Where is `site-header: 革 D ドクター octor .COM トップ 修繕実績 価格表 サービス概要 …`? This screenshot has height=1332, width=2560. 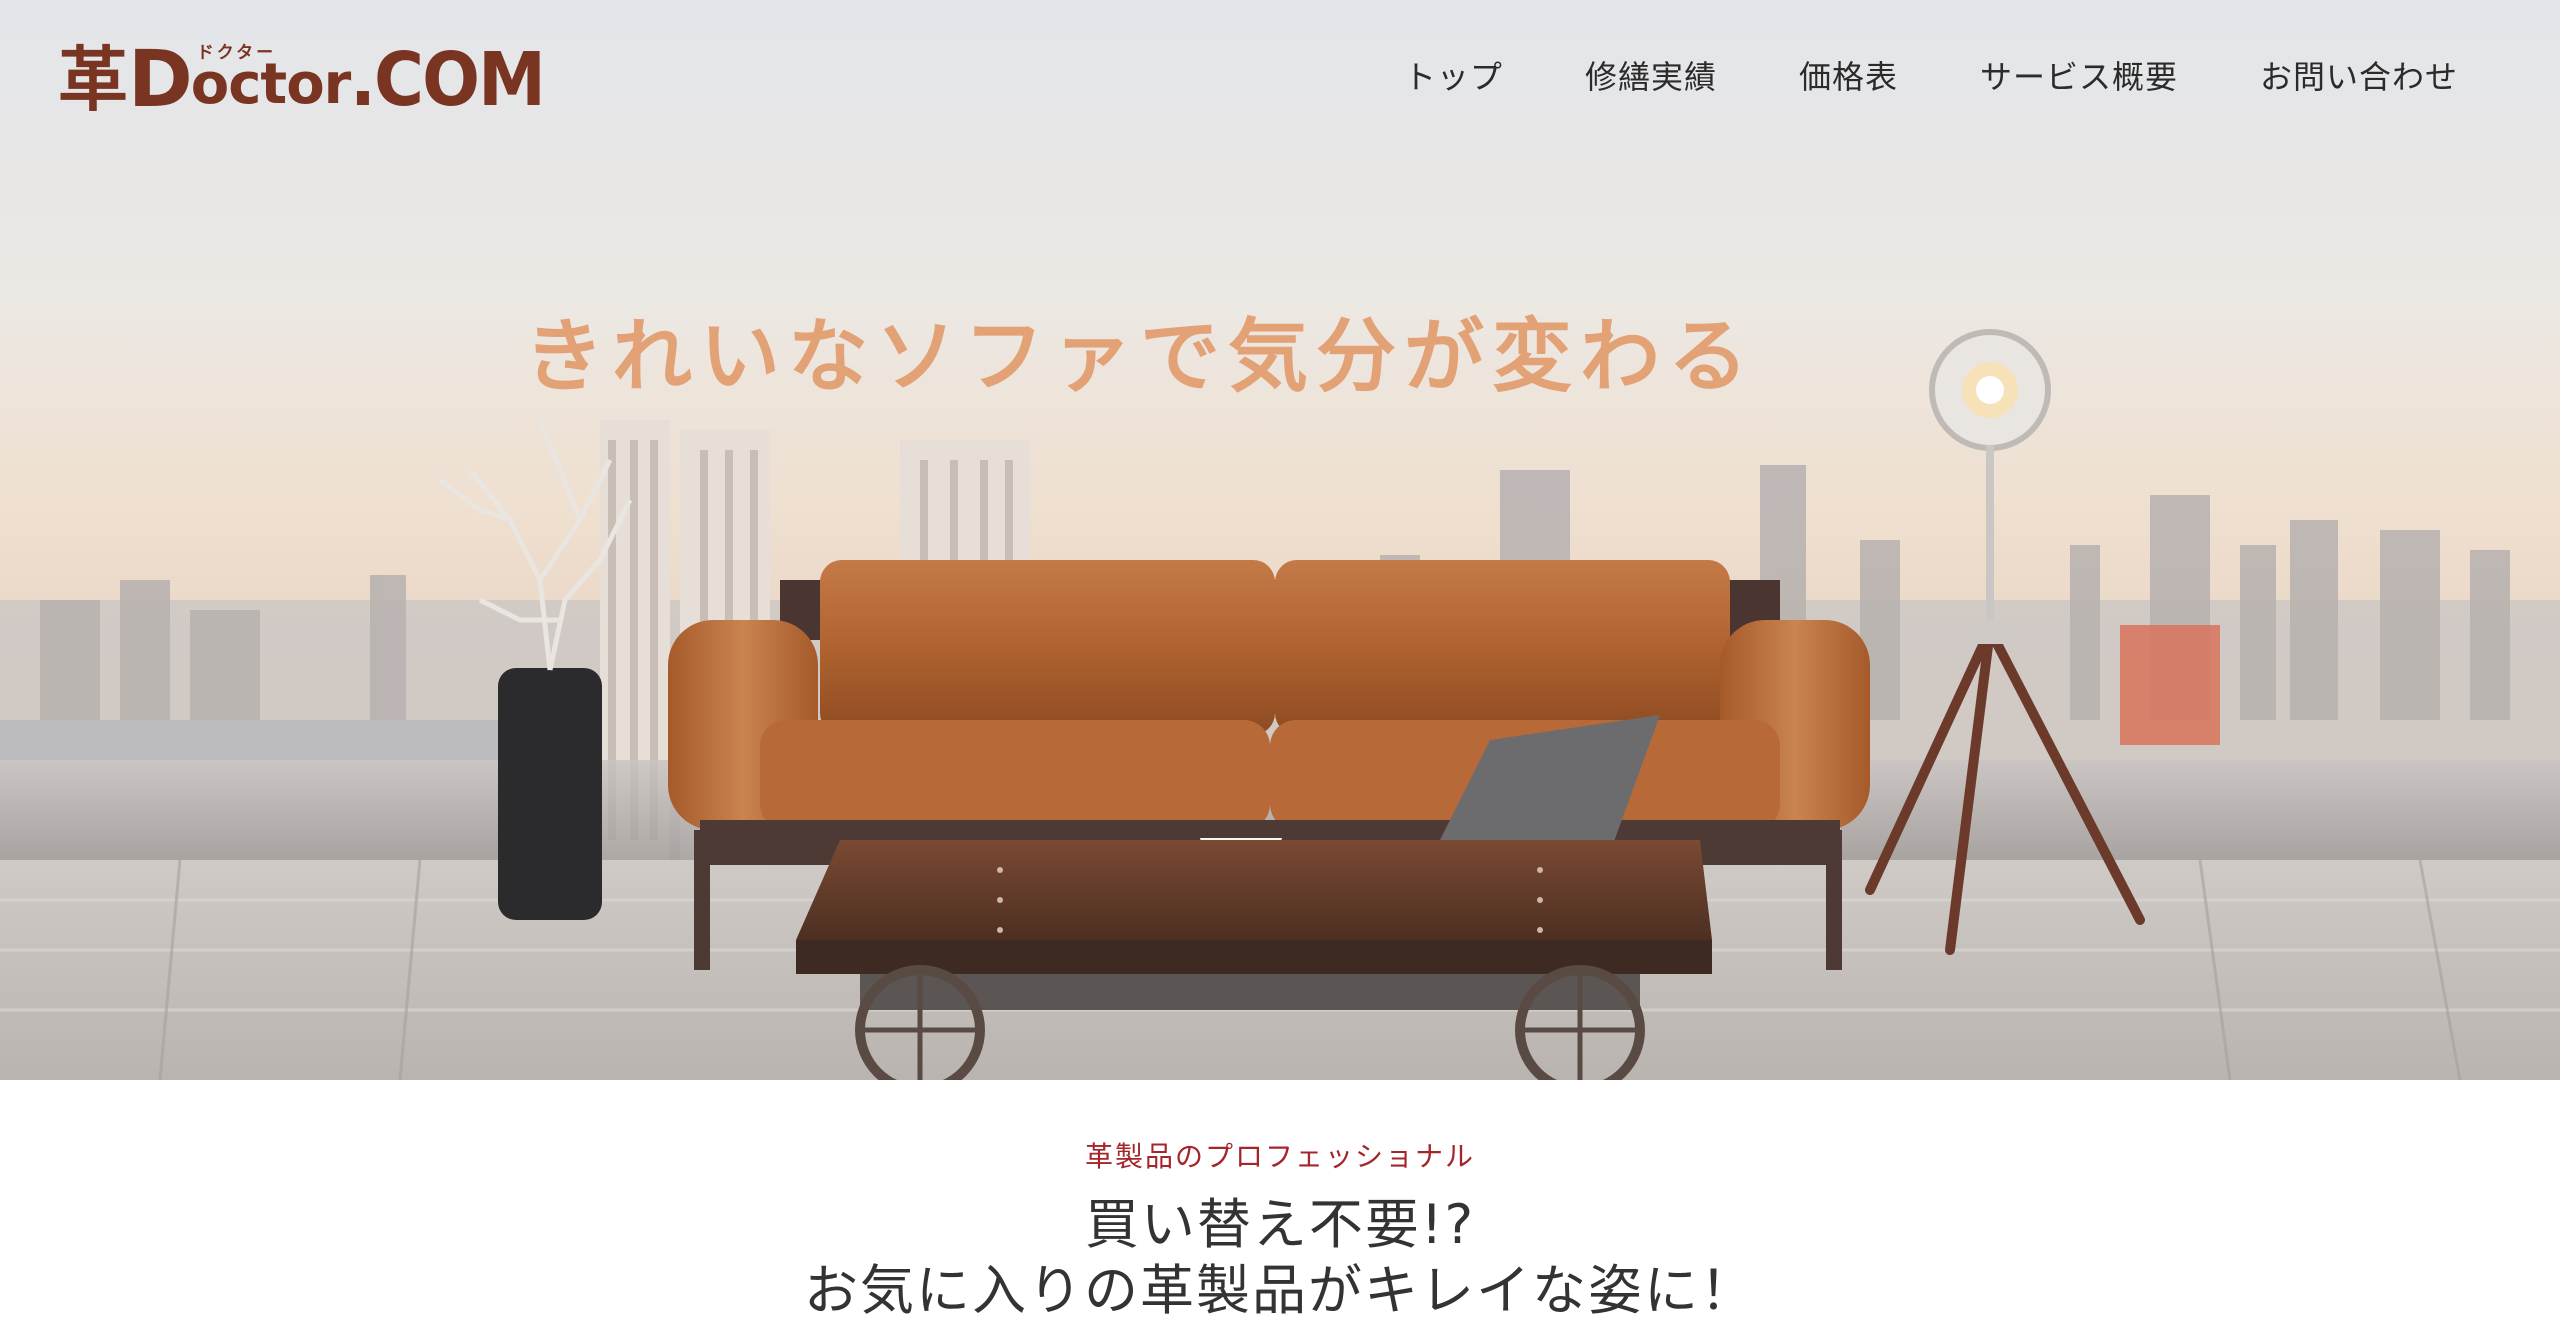
site-header: 革 D ドクター octor .COM トップ 修繕実績 価格表 サービス概要 … is located at coordinates (1280, 75).